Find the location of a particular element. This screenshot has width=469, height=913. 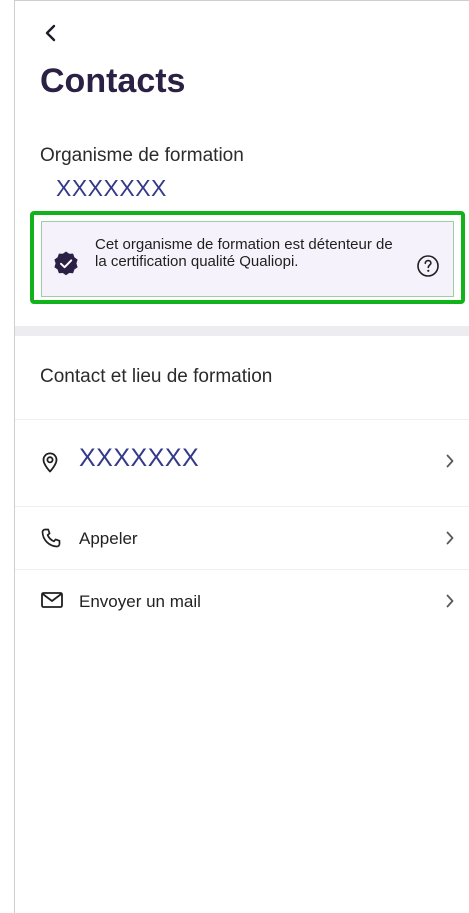

section-divider is located at coordinates (242, 331).